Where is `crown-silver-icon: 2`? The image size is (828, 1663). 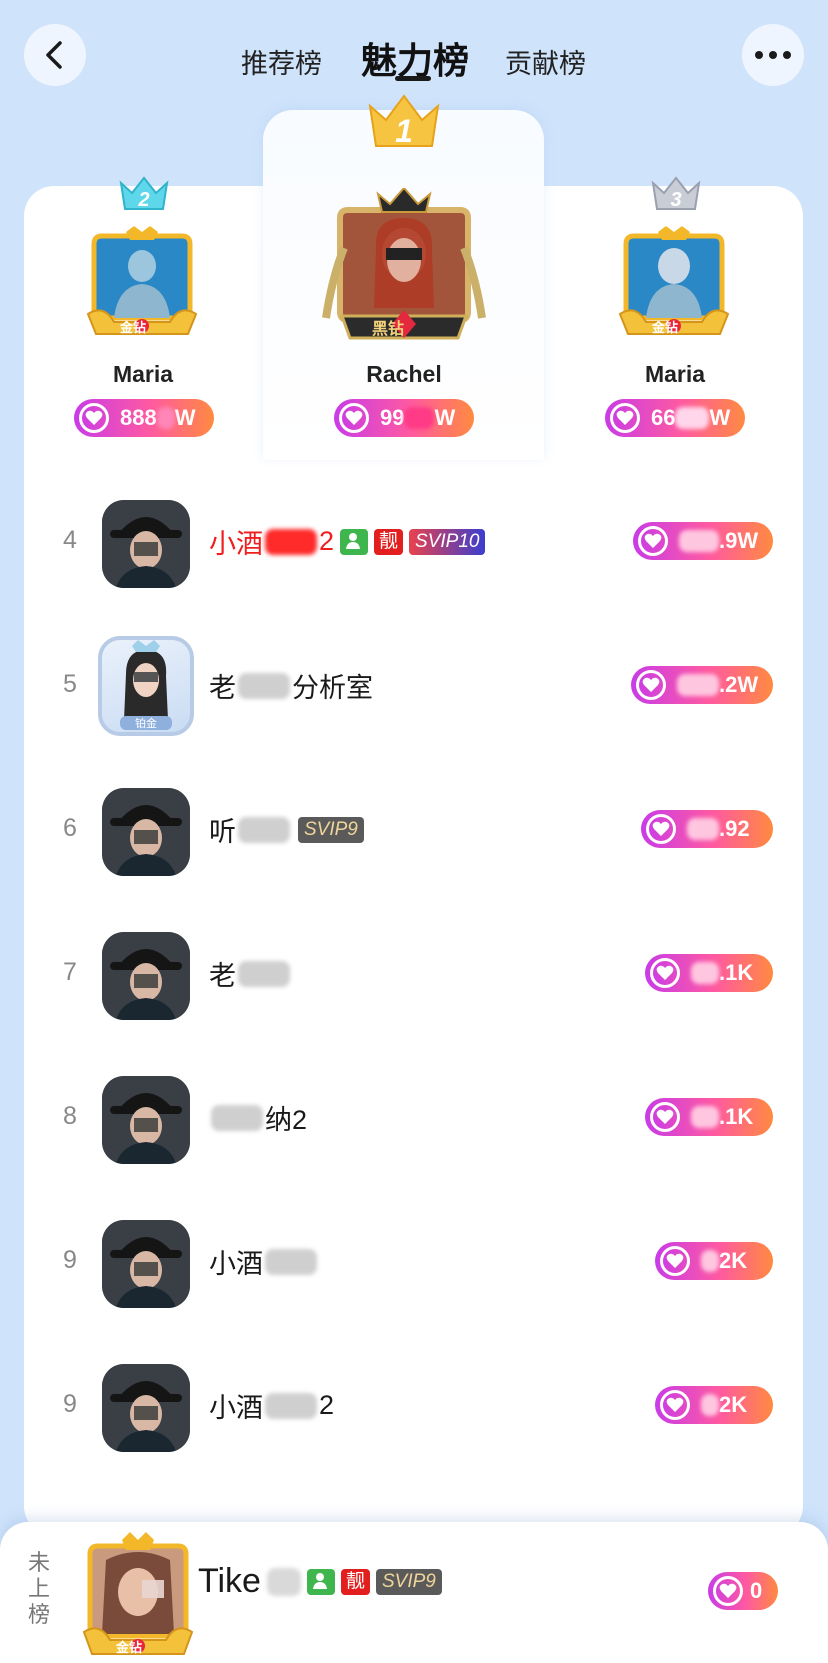
crown-silver-icon: 2 is located at coordinates (144, 193).